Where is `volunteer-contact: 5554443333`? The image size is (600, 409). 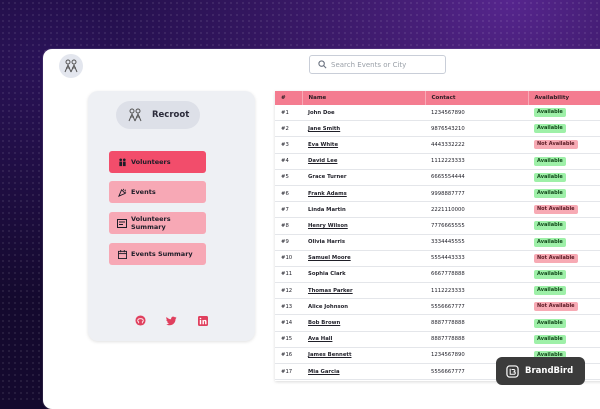
volunteer-contact: 5554443333 is located at coordinates (476, 258).